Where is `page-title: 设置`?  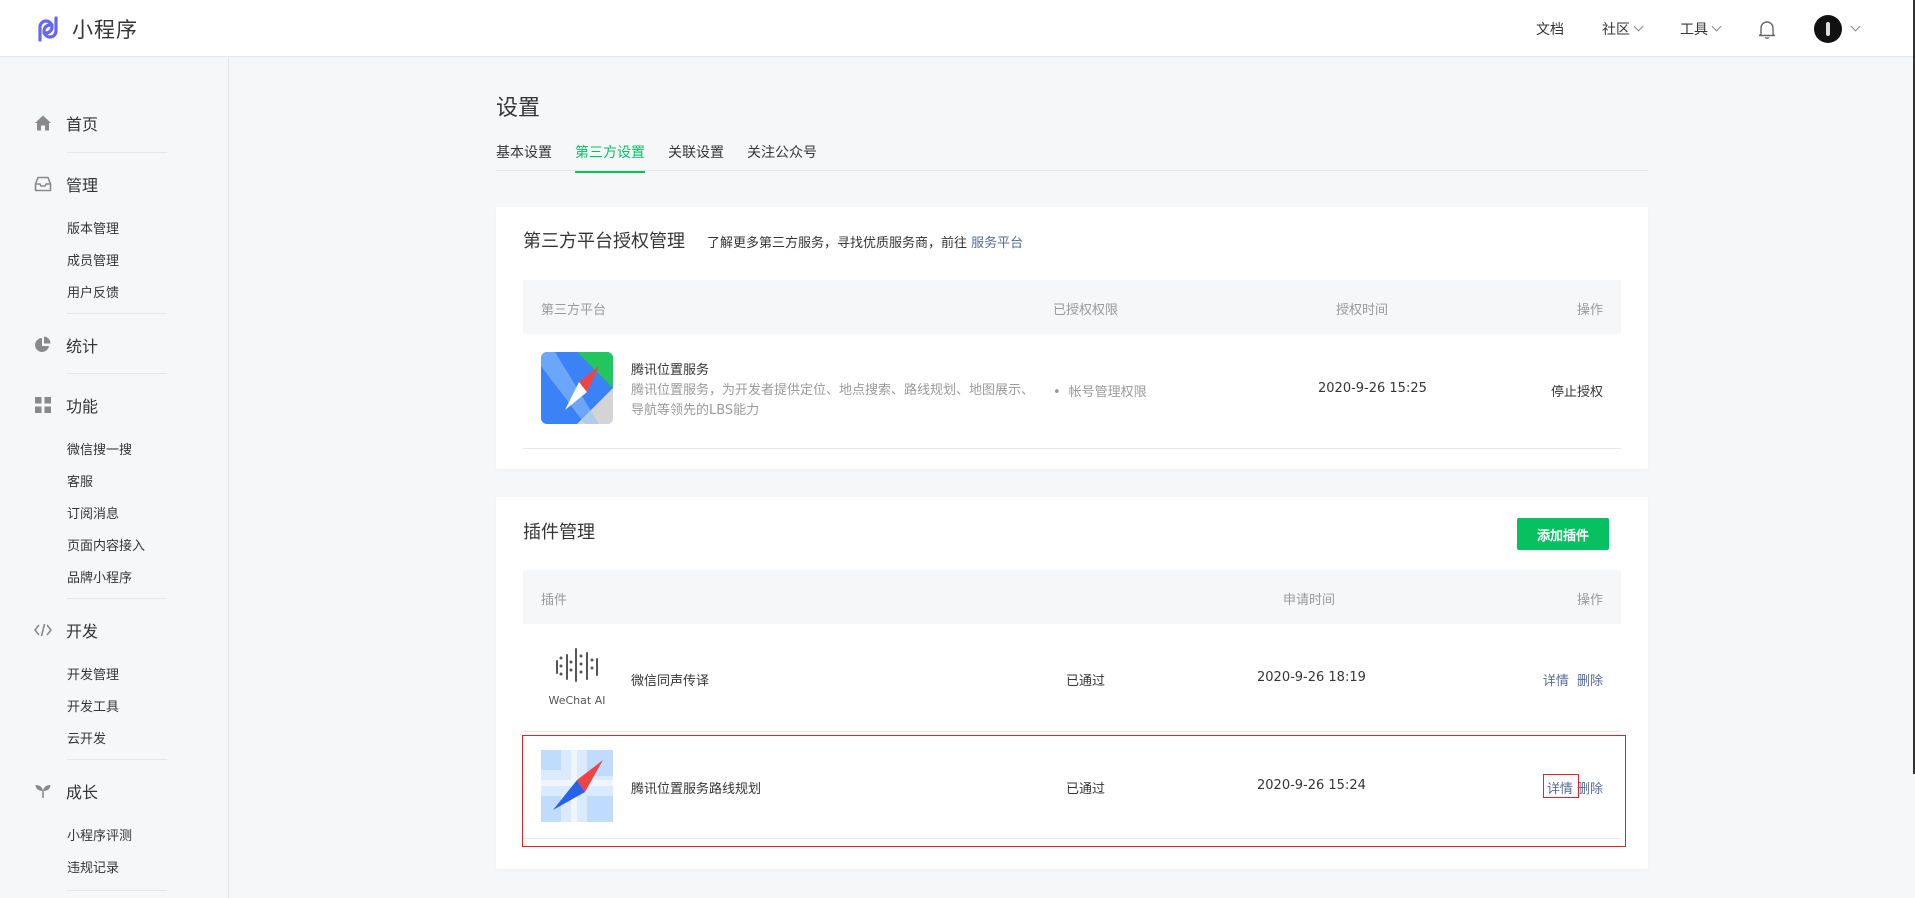 page-title: 设置 is located at coordinates (518, 108).